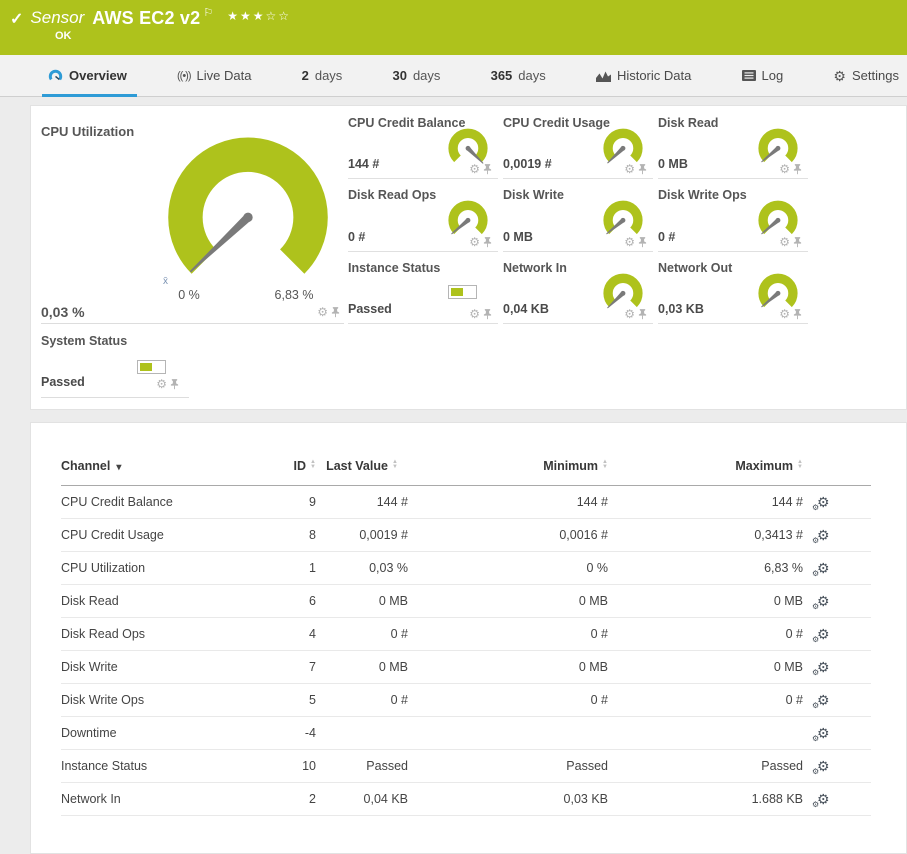  Describe the element at coordinates (416, 75) in the screenshot. I see `tab-30-days: 30 days` at that location.